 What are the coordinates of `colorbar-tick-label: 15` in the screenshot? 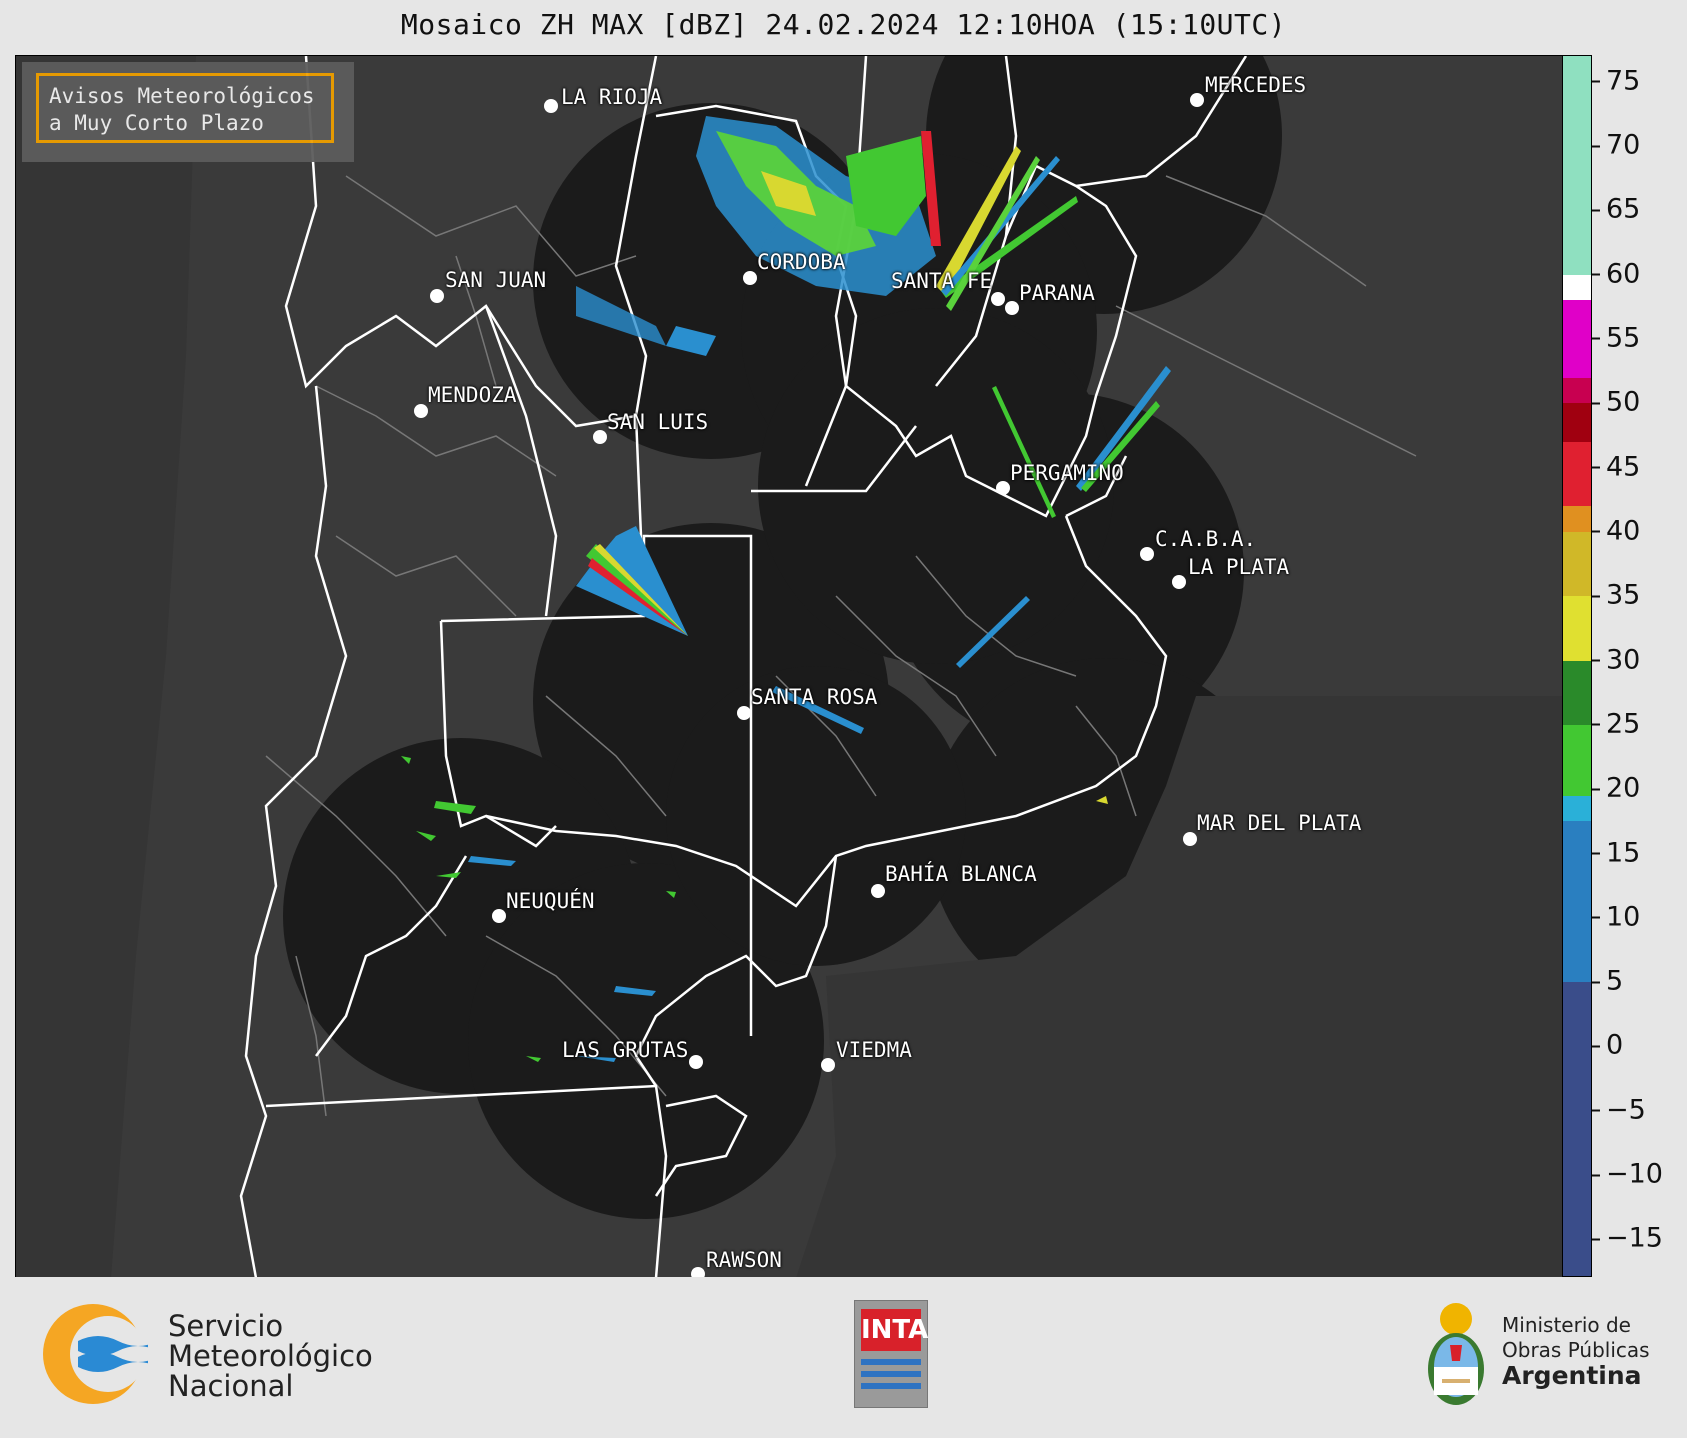 It's located at (1616, 852).